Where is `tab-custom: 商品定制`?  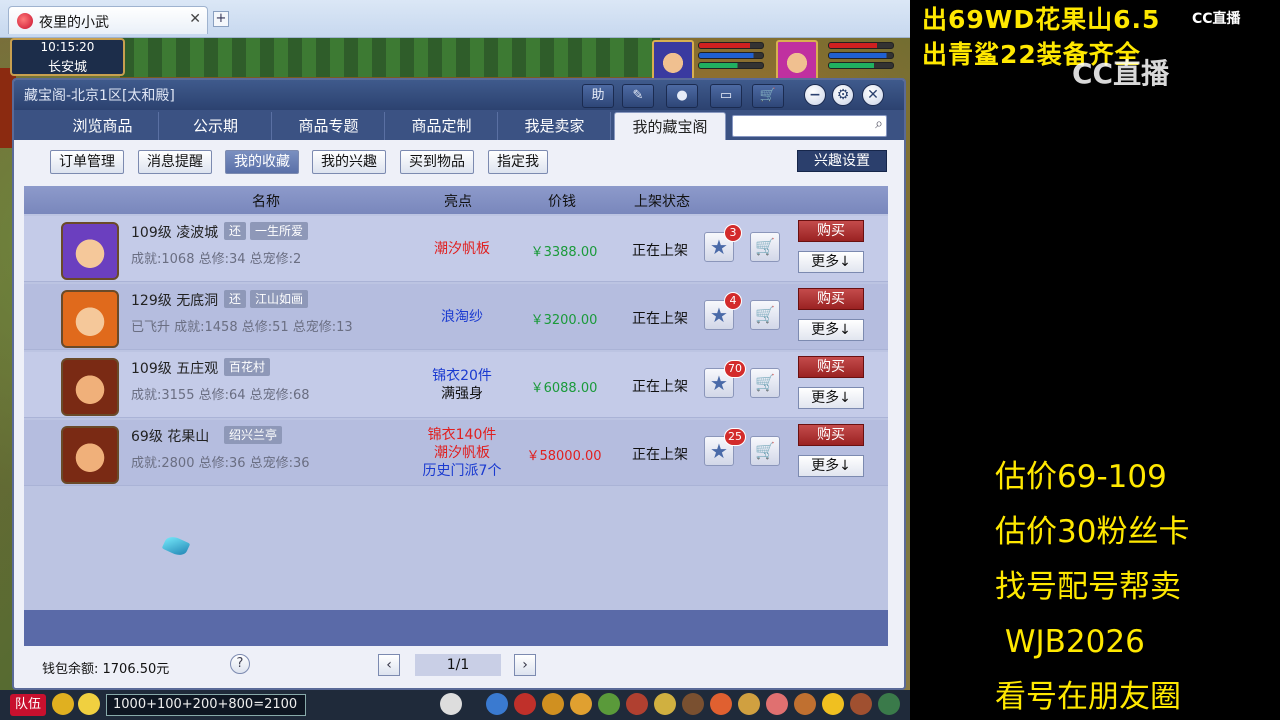
tab-custom: 商品定制 is located at coordinates (442, 126).